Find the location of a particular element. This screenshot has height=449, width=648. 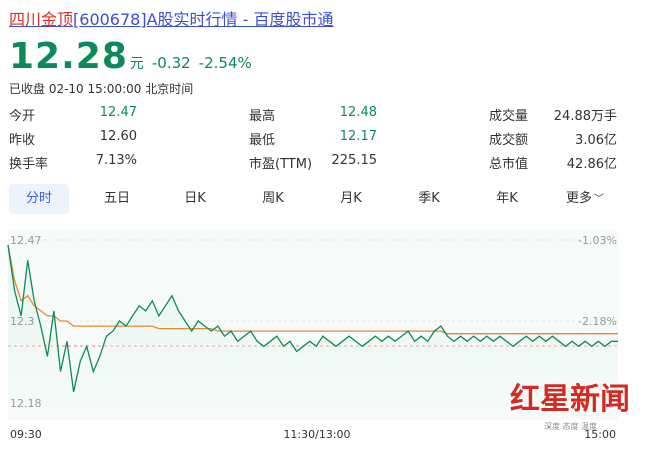

tab-five-day: 五日 is located at coordinates (117, 199).